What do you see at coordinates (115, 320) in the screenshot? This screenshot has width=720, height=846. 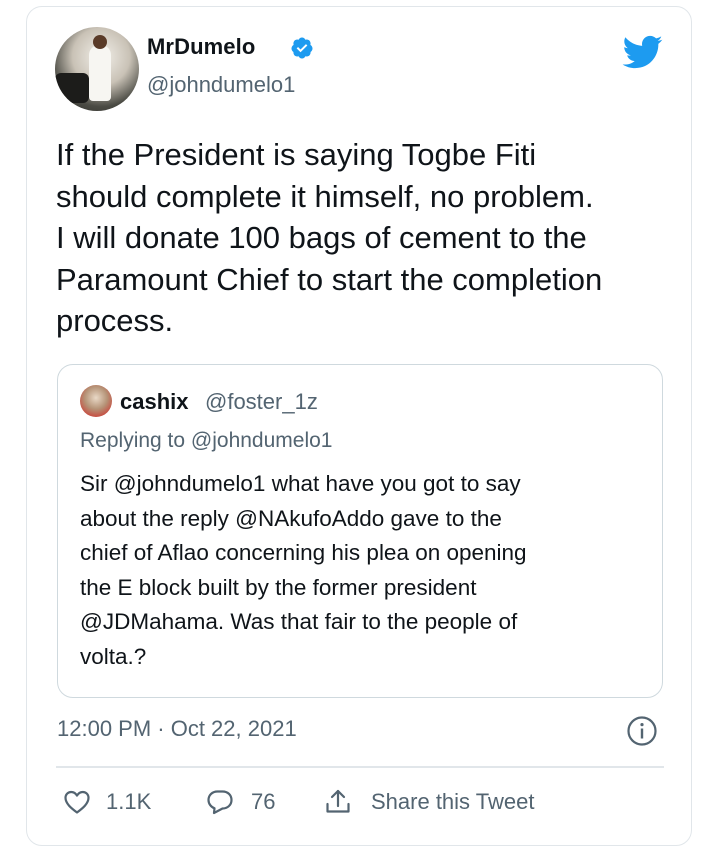 I see `tweet-text-line: process.` at bounding box center [115, 320].